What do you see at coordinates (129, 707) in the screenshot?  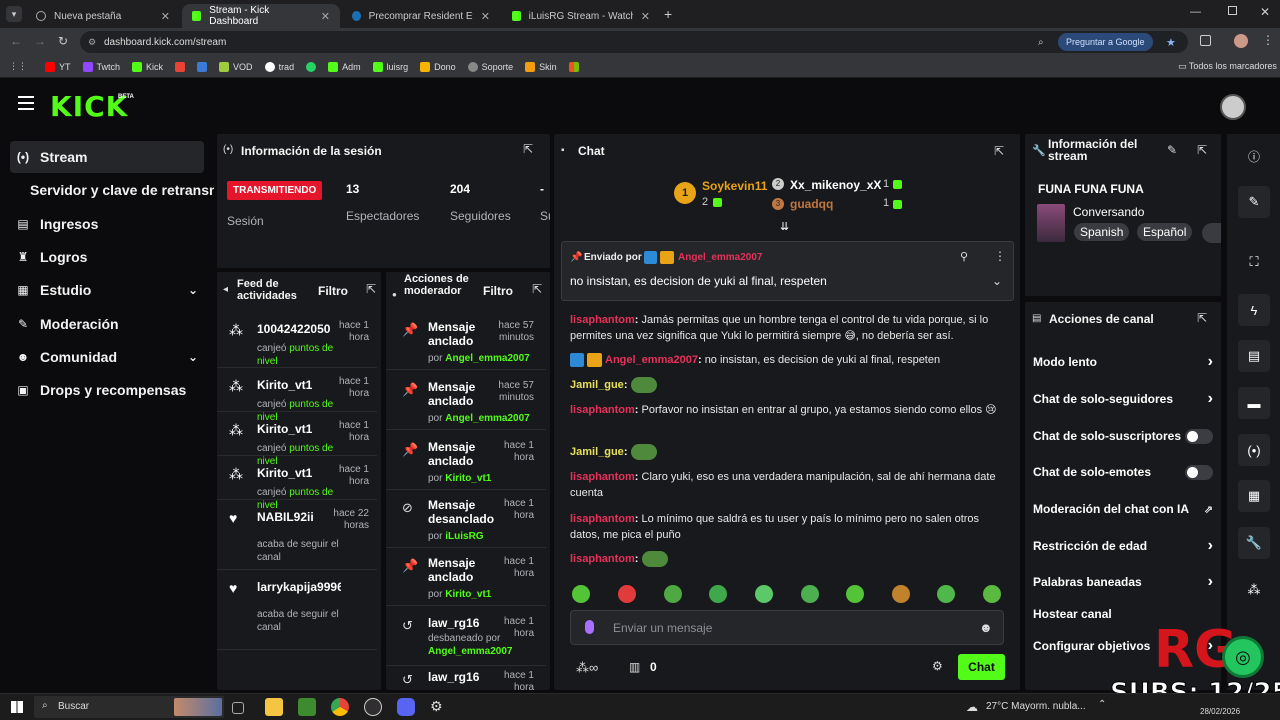 I see `taskbar-search: ⌕ Buscar` at bounding box center [129, 707].